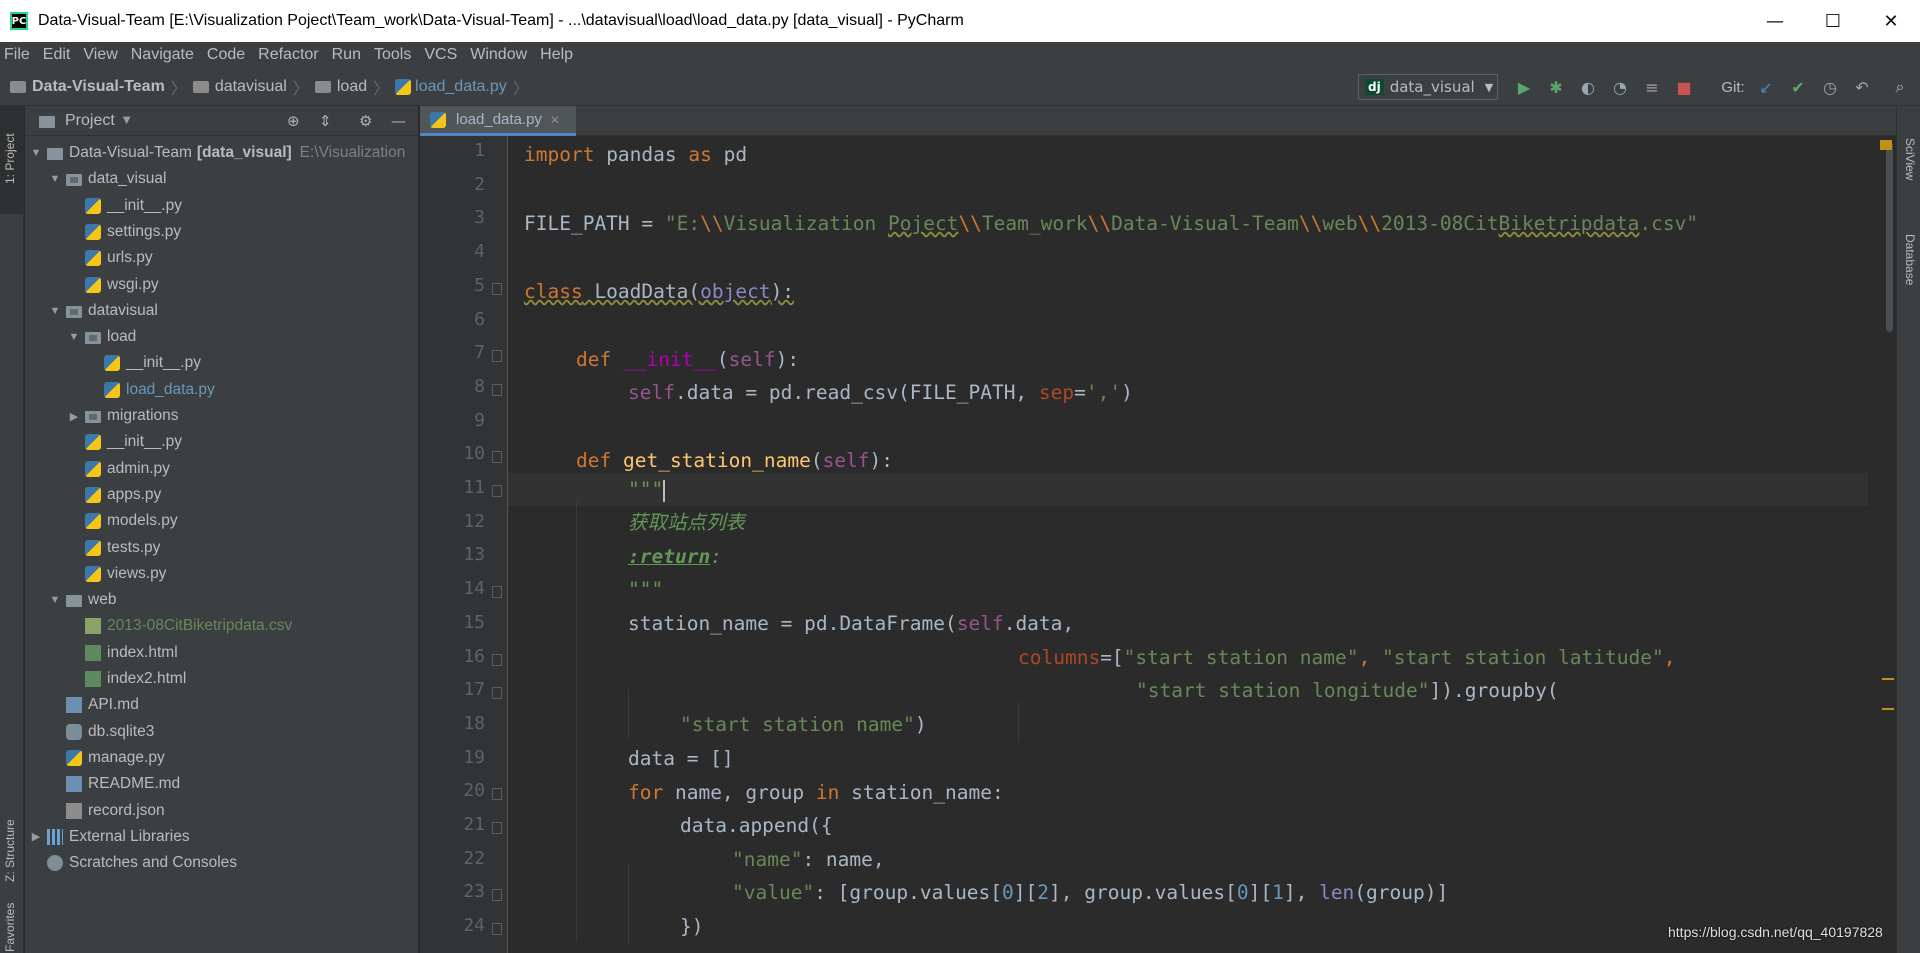  What do you see at coordinates (1891, 21) in the screenshot?
I see `close-icon: ✕` at bounding box center [1891, 21].